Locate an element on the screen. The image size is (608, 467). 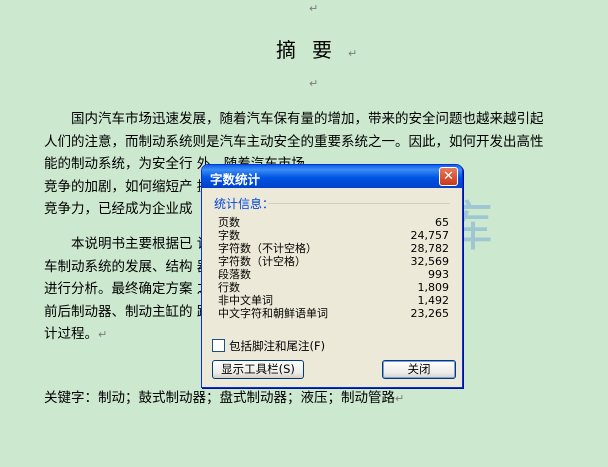
stat-label: 中文字符和朝鲜语单词 is located at coordinates (273, 313).